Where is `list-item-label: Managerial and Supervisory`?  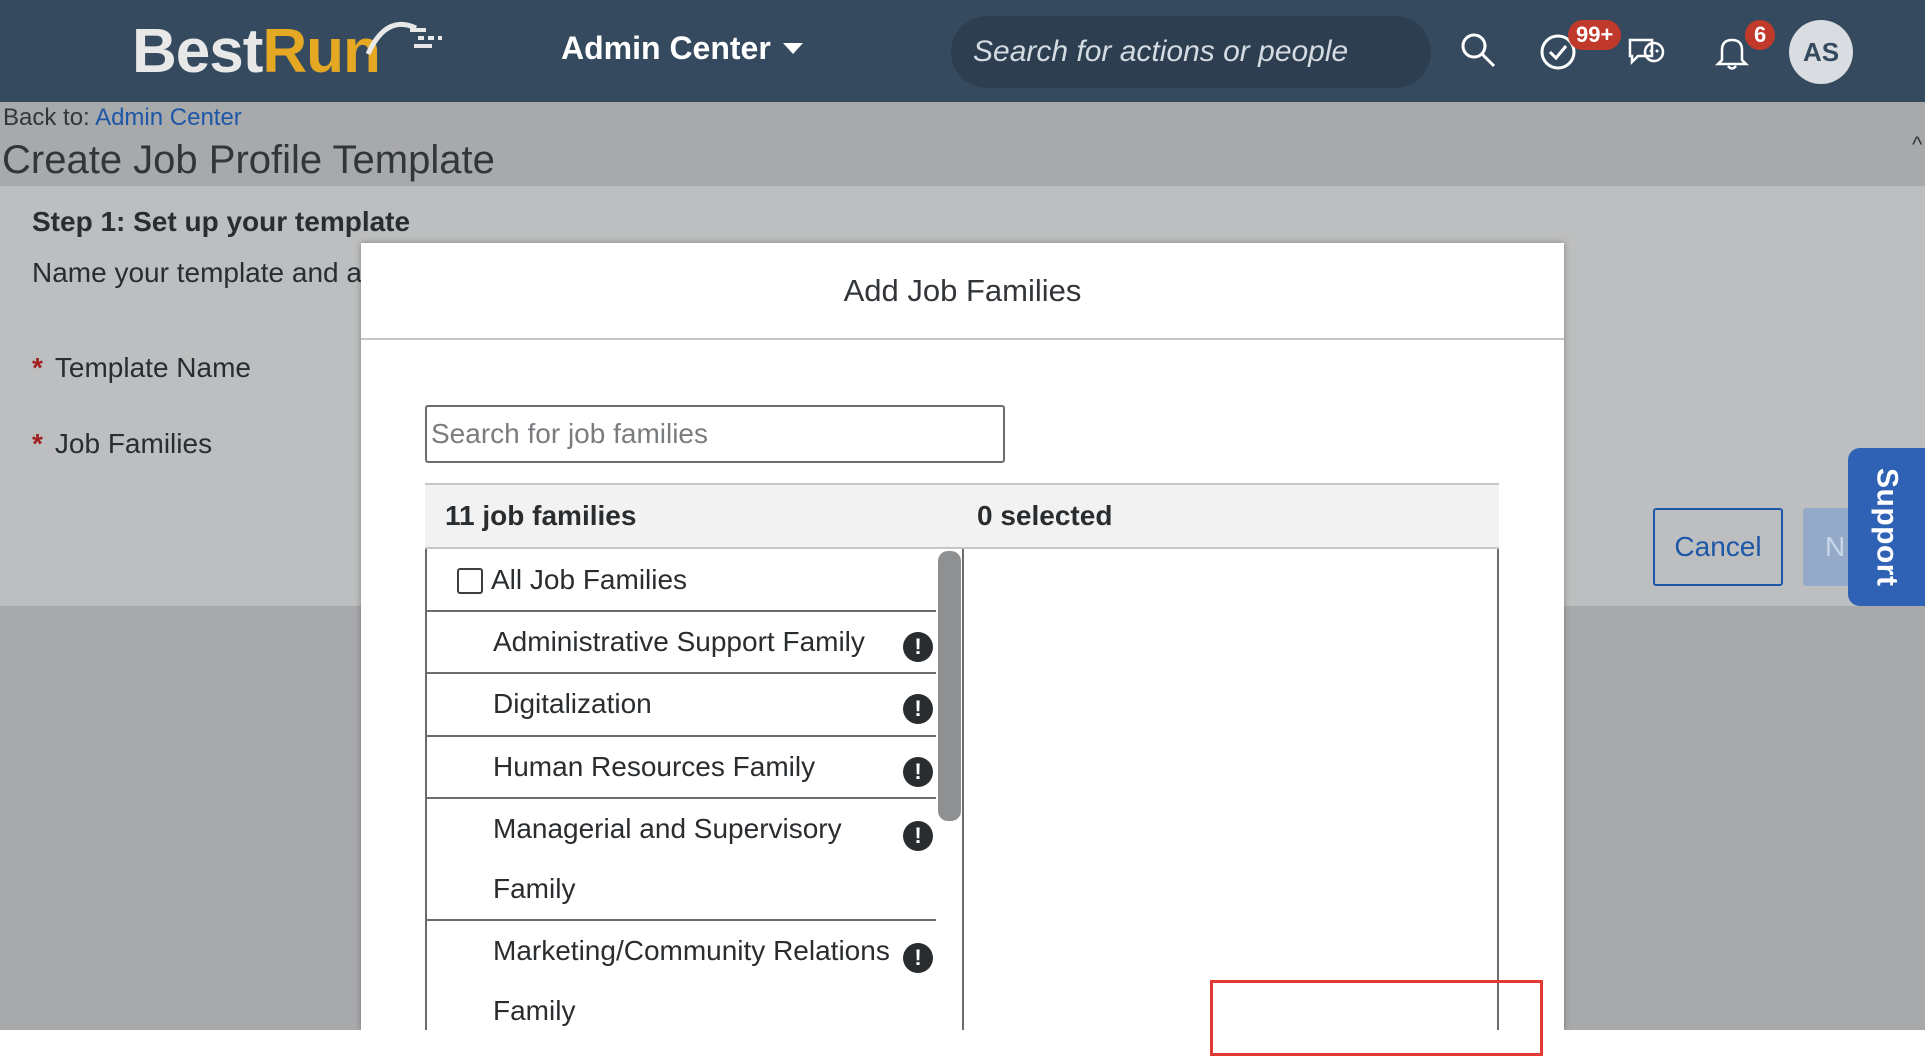
list-item-label: Managerial and Supervisory is located at coordinates (667, 828).